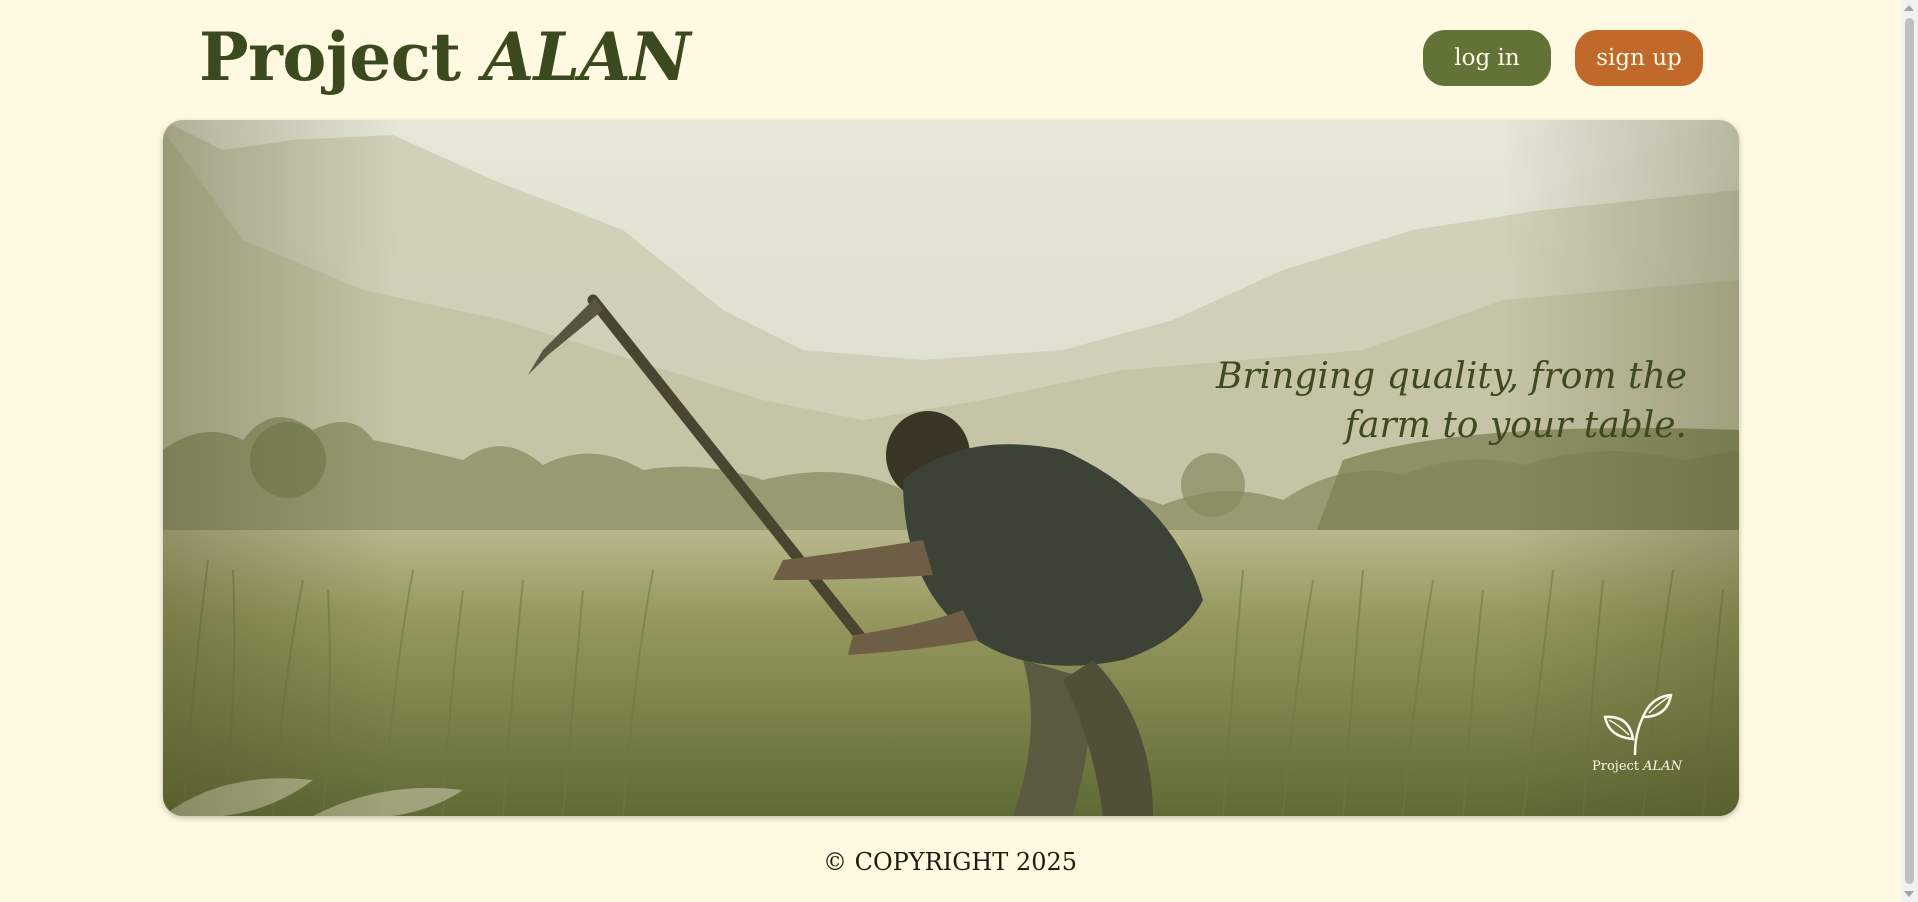 The height and width of the screenshot is (902, 1918). What do you see at coordinates (1487, 58) in the screenshot?
I see `login-button: log in` at bounding box center [1487, 58].